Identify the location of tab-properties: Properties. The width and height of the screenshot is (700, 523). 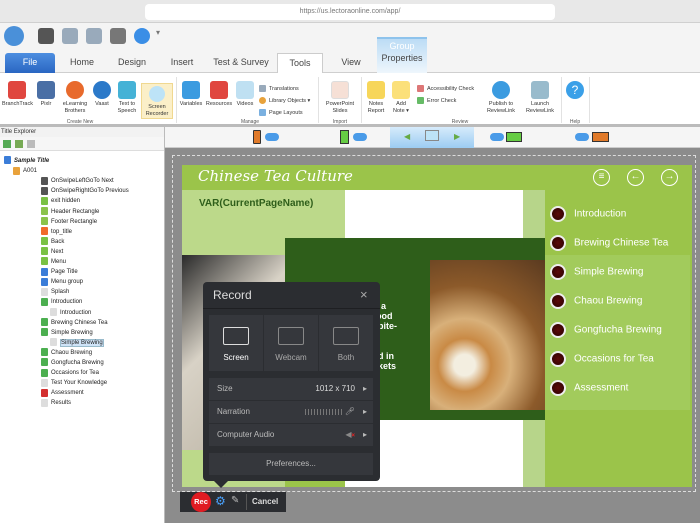
(402, 58).